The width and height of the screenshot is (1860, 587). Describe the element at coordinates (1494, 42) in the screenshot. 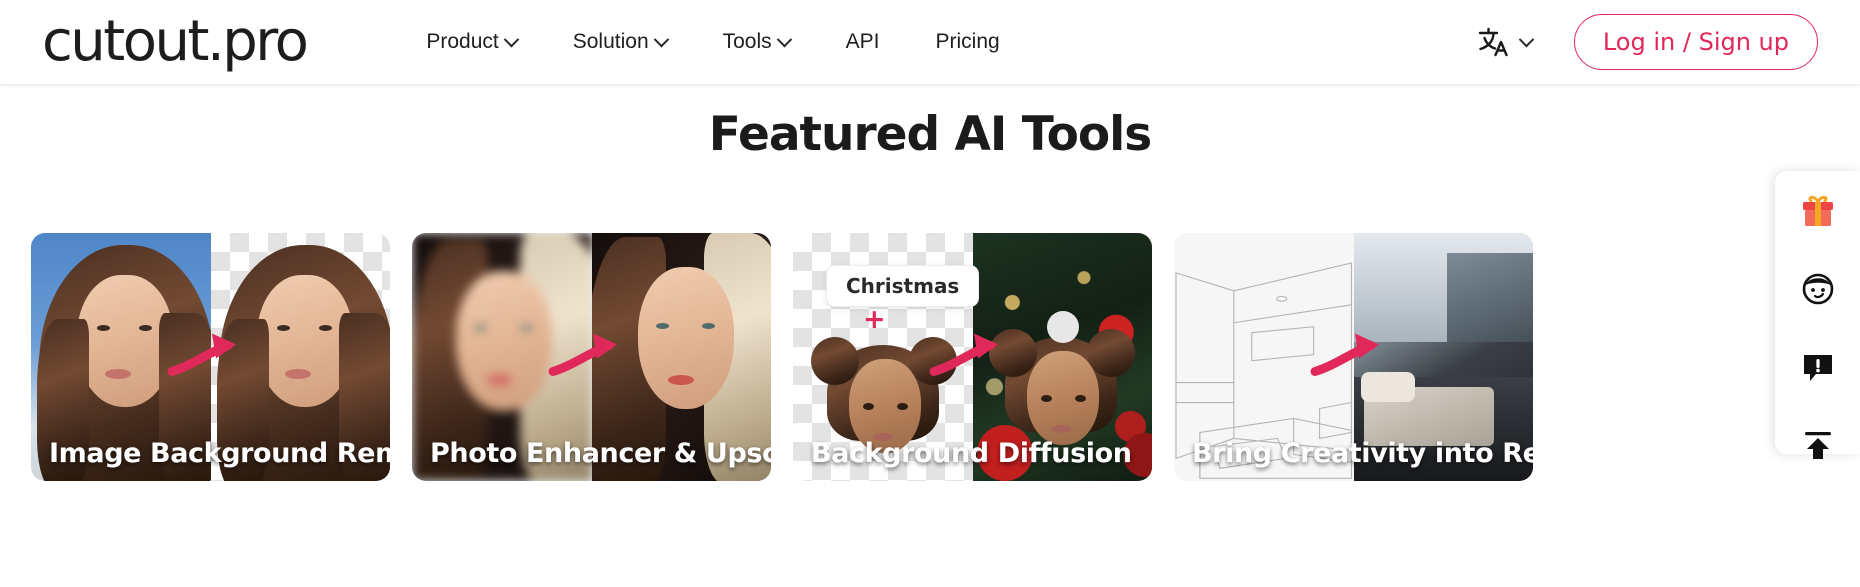

I see `translate-icon` at that location.